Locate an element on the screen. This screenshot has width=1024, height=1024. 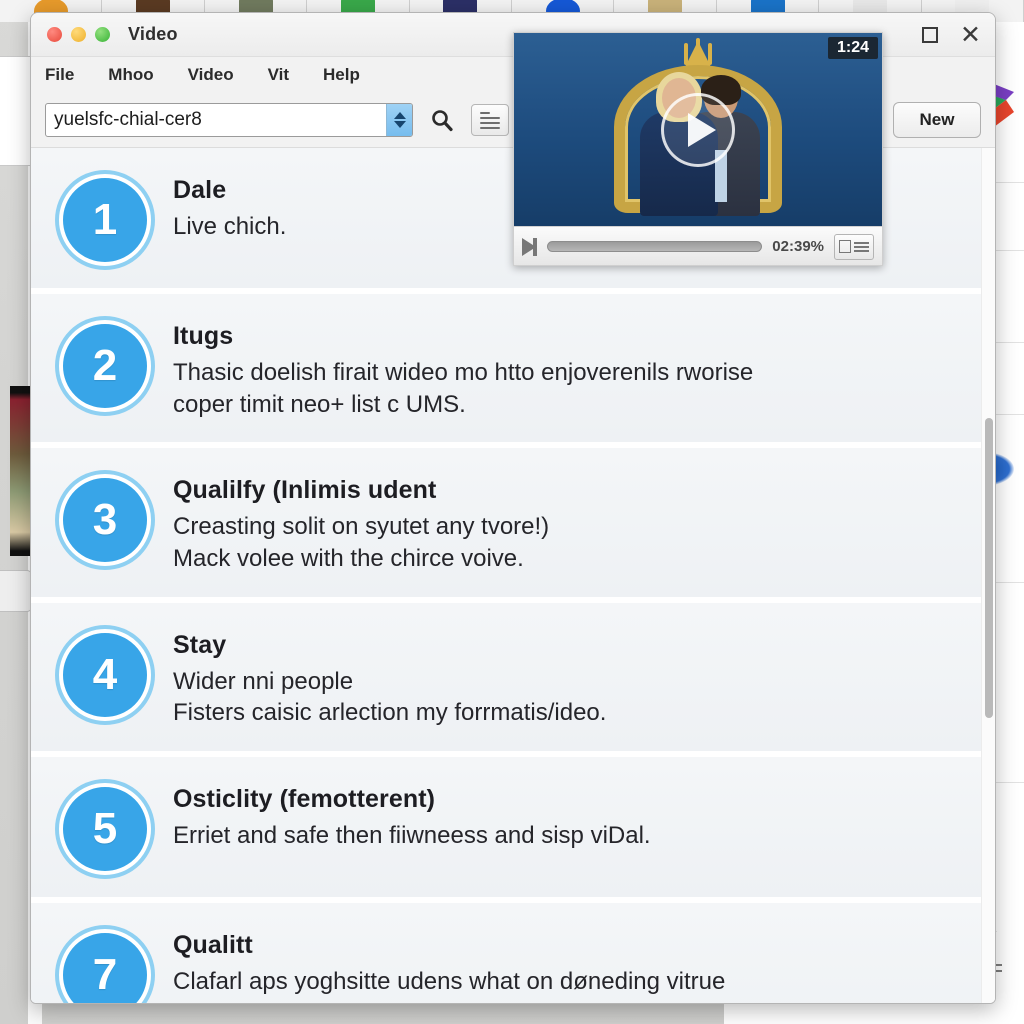
video-time-label: 02:39% is located at coordinates (798, 246).